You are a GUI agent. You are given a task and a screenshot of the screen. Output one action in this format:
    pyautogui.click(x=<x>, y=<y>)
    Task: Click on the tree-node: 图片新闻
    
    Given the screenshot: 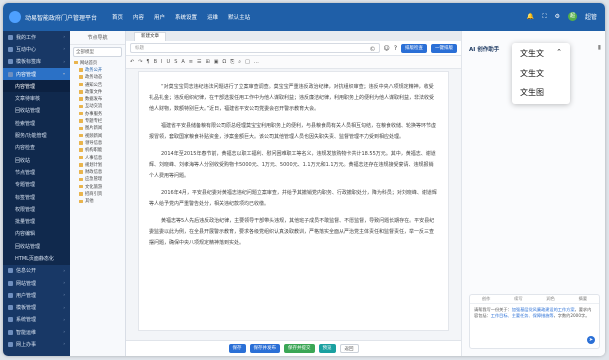 What is the action you would take?
    pyautogui.click(x=99, y=128)
    